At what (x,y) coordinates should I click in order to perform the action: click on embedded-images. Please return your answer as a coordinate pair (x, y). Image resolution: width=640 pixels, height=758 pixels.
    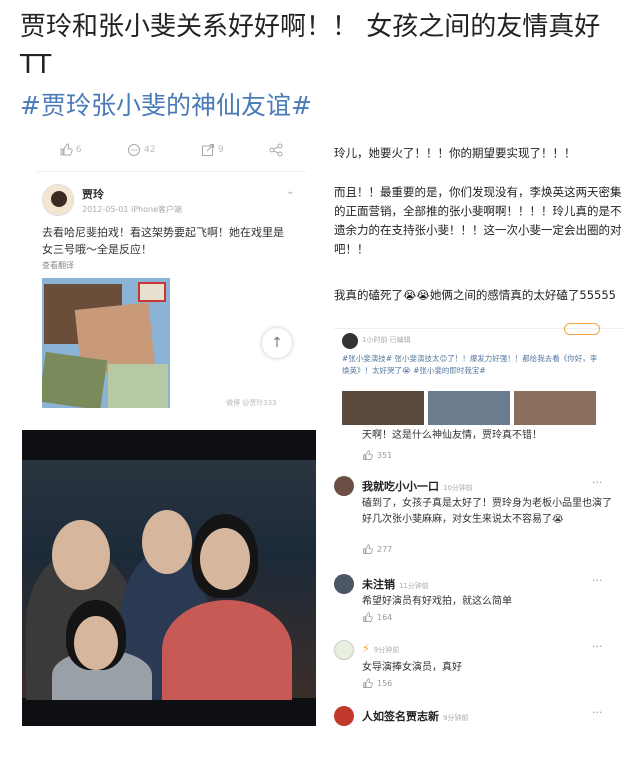
    Looking at the image, I should click on (469, 408).